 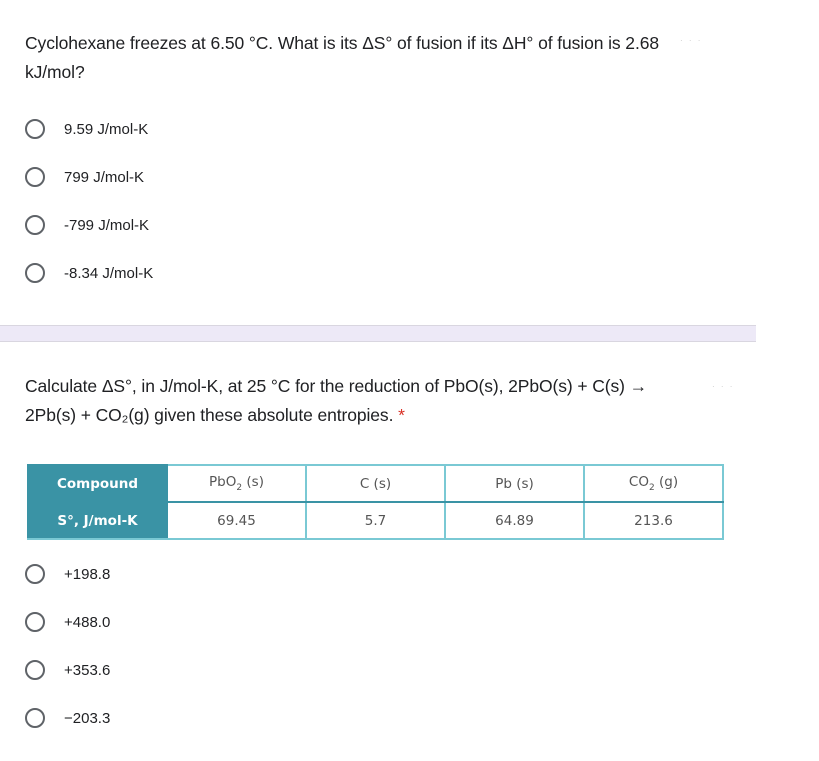 I want to click on option-label: 799 J/mol-K, so click(x=104, y=177).